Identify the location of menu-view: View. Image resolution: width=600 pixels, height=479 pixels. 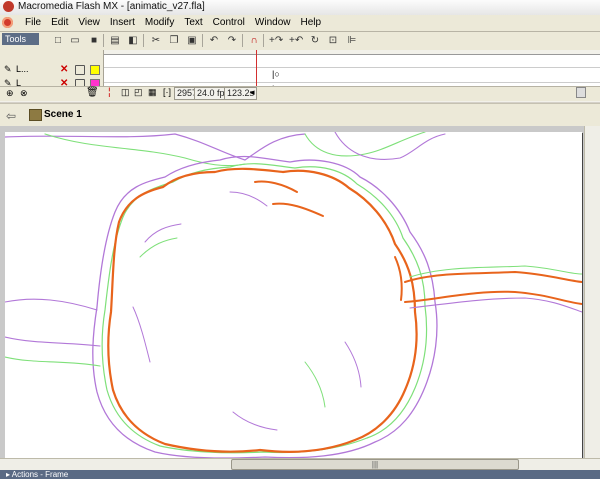
(89, 22).